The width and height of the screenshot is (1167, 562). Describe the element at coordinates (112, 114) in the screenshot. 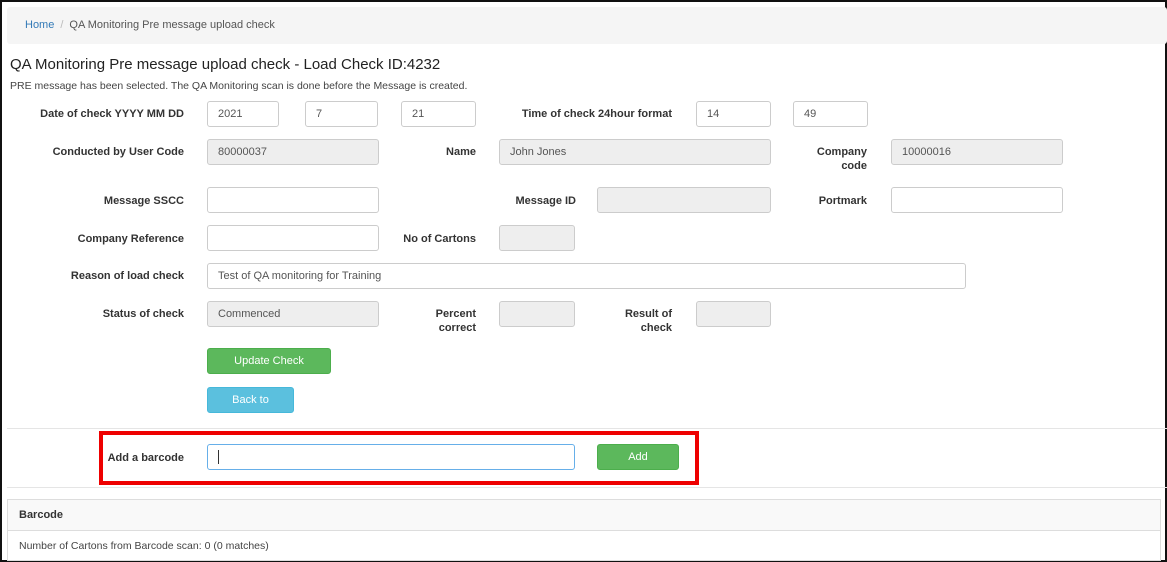

I see `date-label: Date of check YYYY MM DD` at that location.